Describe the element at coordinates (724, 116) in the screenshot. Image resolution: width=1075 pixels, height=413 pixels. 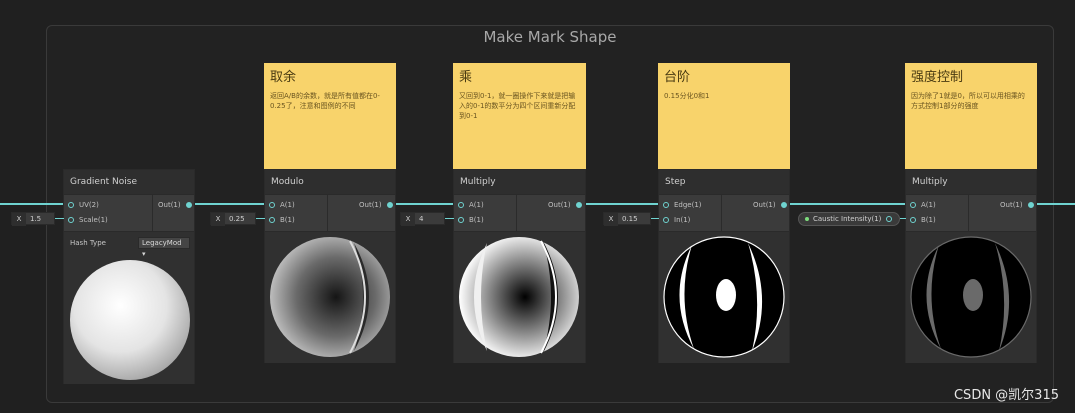
I see `sticky-note-step: 台阶 0.15分化0和1` at that location.